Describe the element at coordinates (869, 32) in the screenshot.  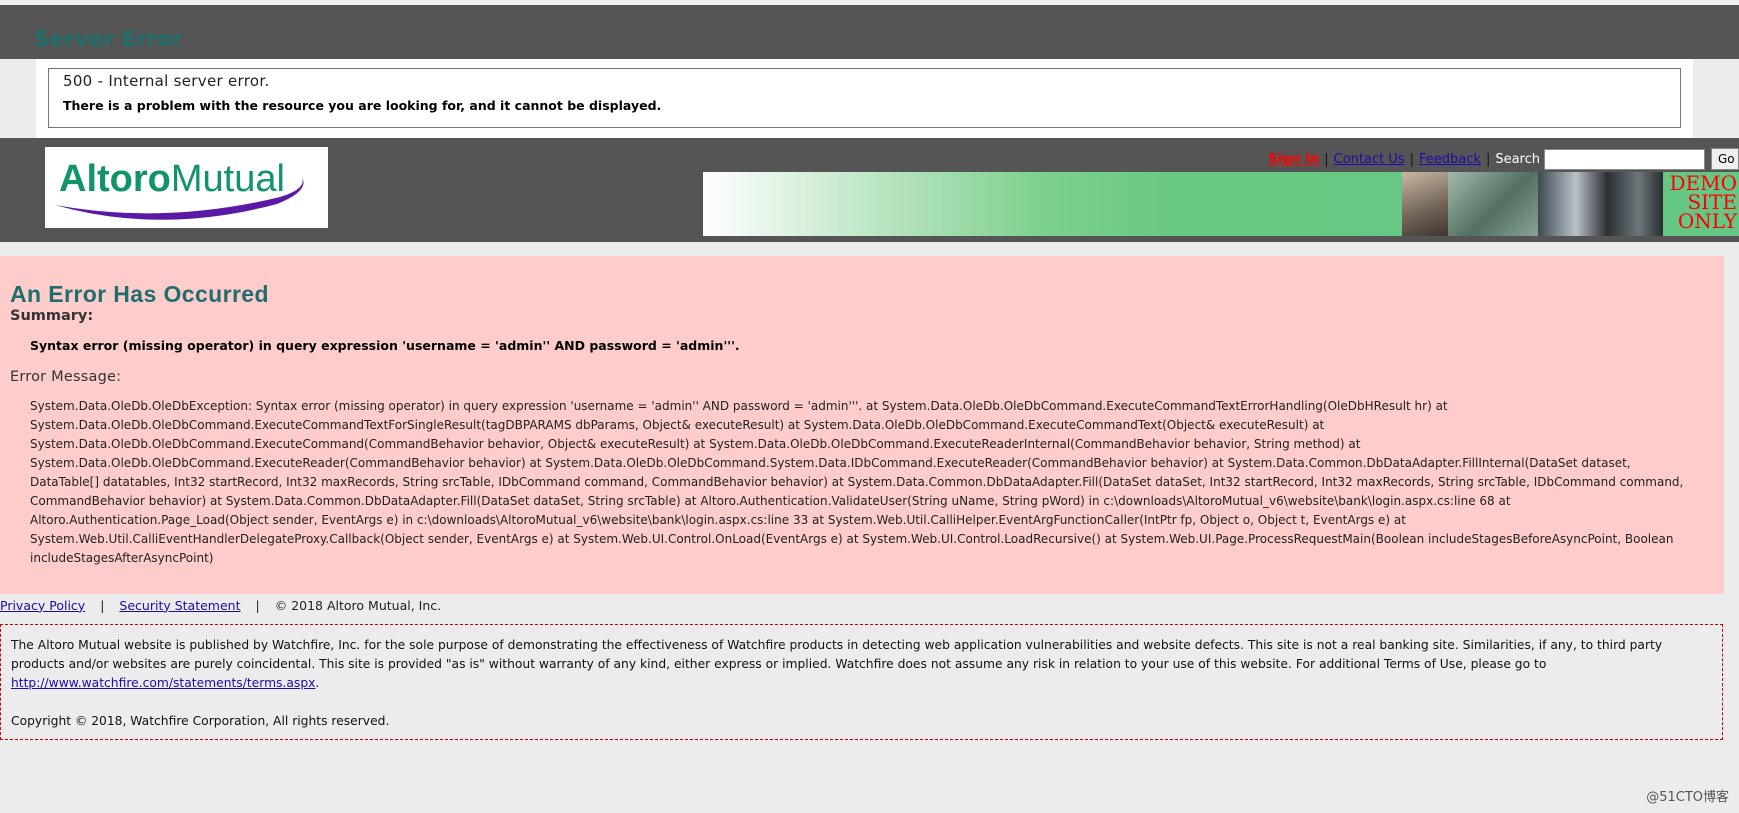
I see `iis-error-header: Server Error` at that location.